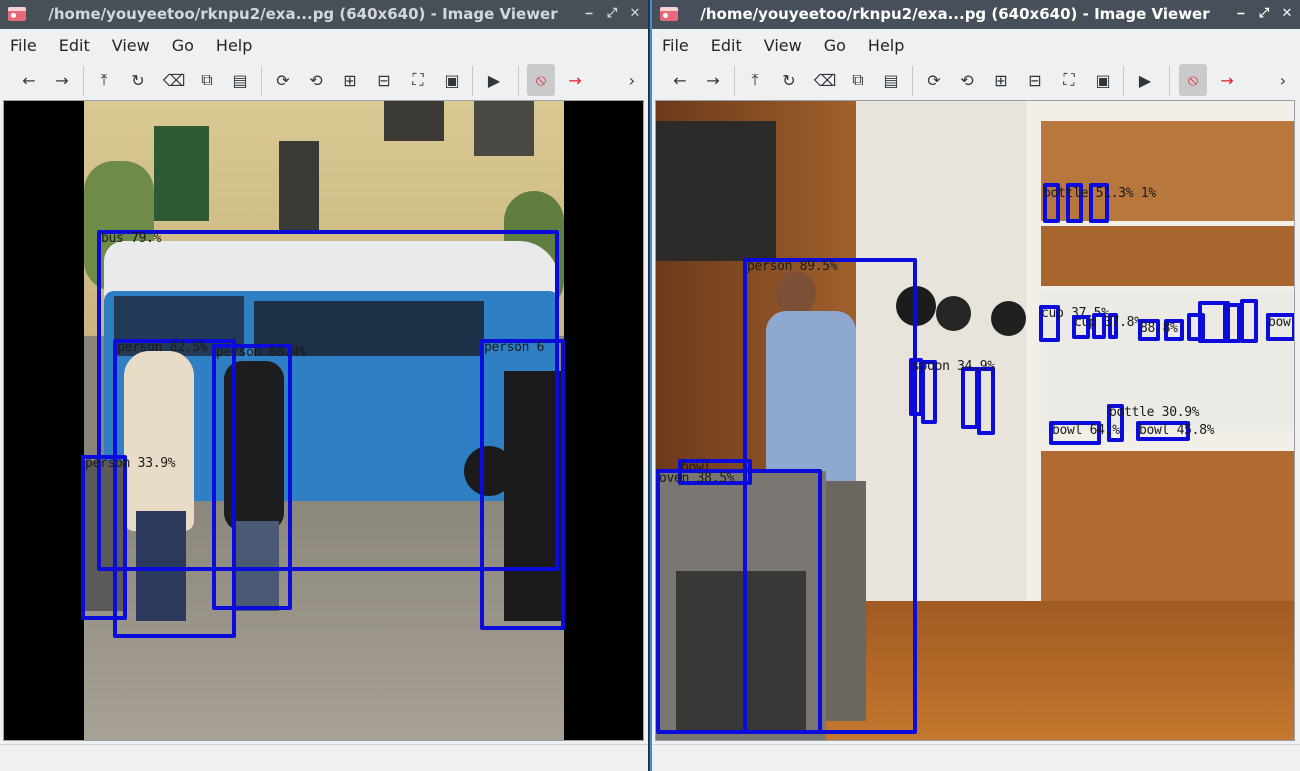 Image resolution: width=1300 pixels, height=771 pixels. What do you see at coordinates (1177, 430) in the screenshot?
I see `detection-label: bowl 45.8%` at bounding box center [1177, 430].